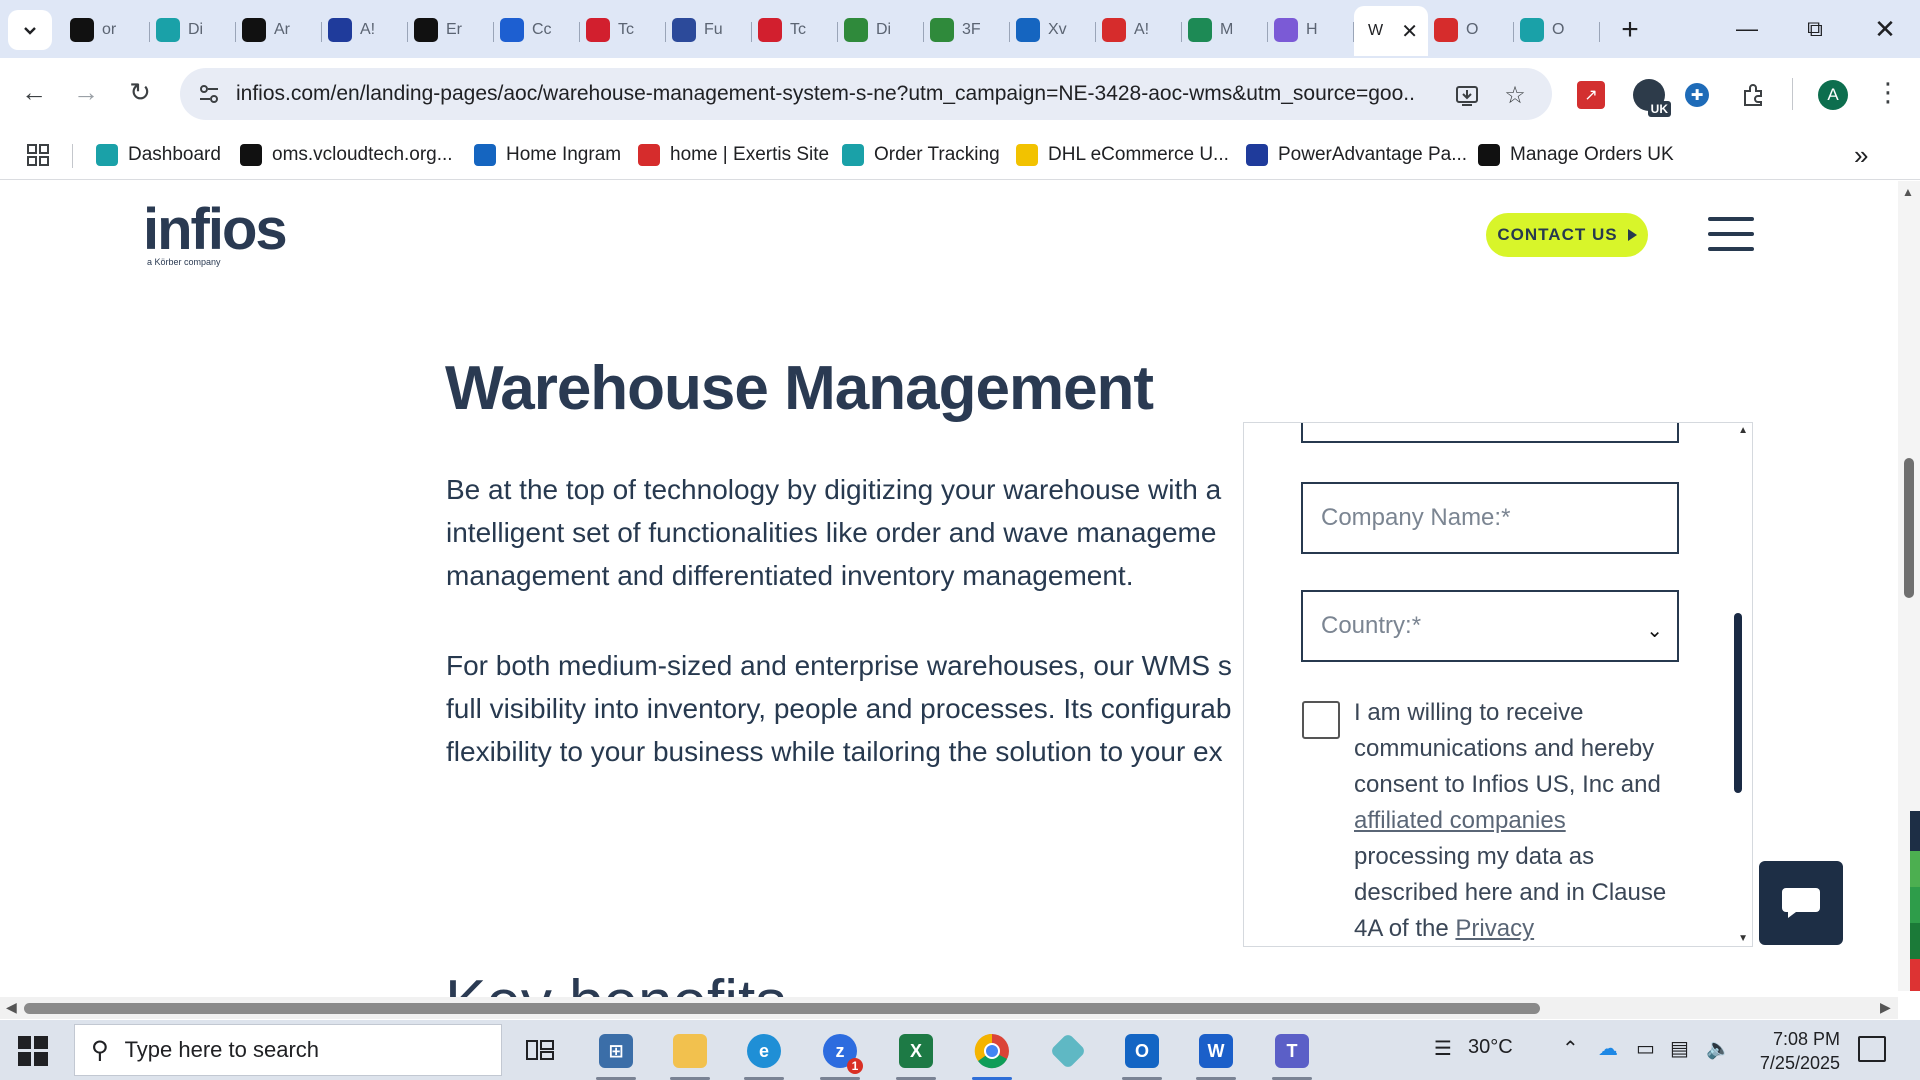 This screenshot has height=1080, width=1920. I want to click on browser-tab: Xv, so click(1053, 30).